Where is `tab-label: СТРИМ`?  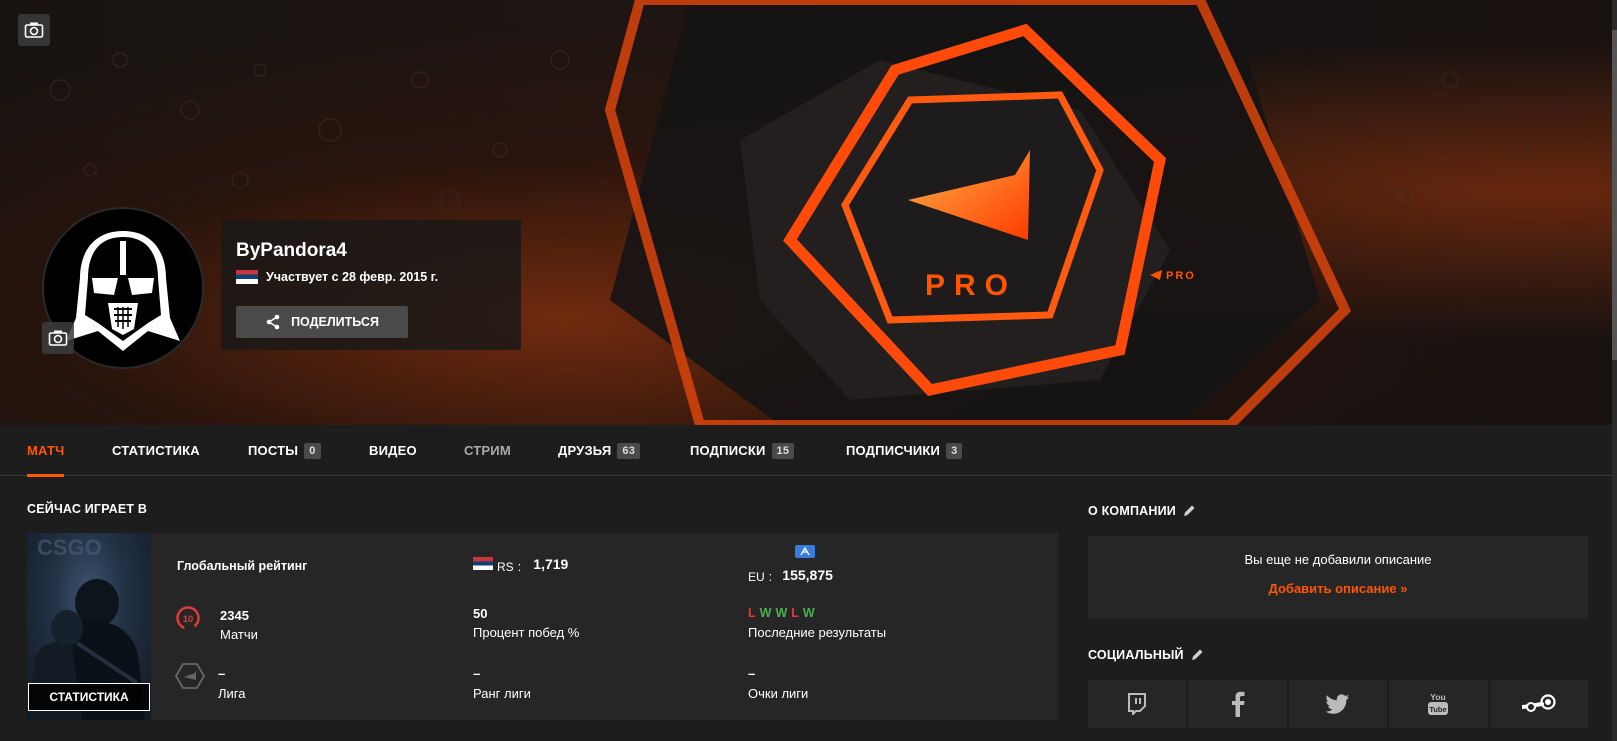 tab-label: СТРИМ is located at coordinates (487, 450).